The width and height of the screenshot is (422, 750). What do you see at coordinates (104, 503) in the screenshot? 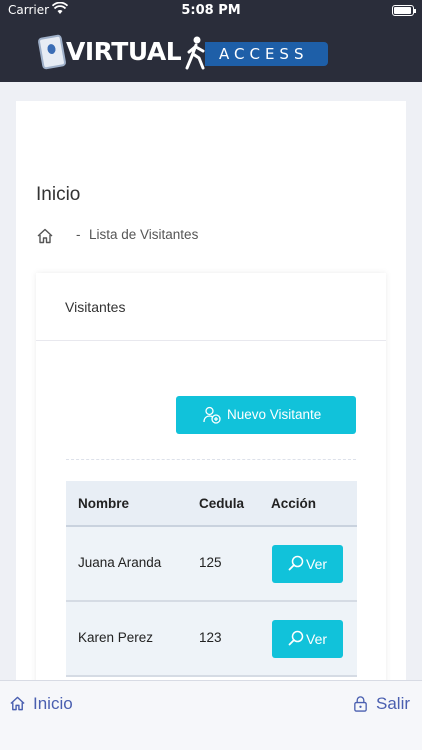
I see `column-header-nombre: Nombre` at bounding box center [104, 503].